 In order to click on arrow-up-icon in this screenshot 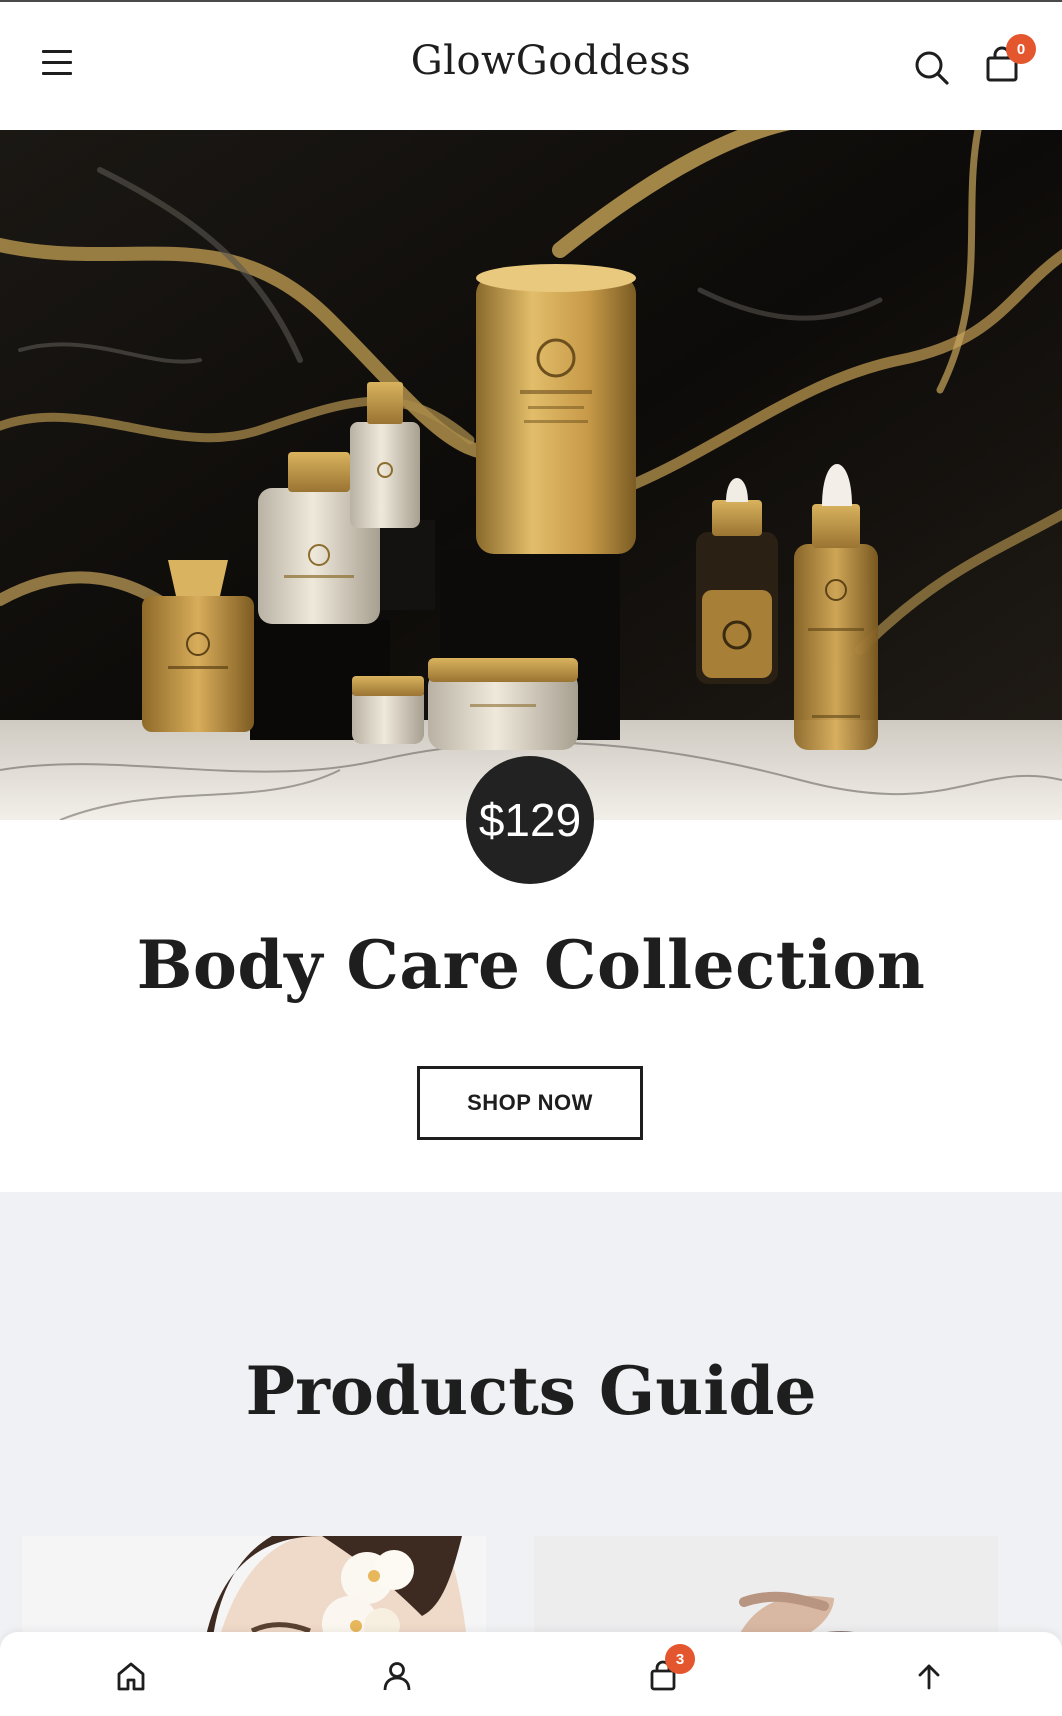, I will do `click(929, 1677)`.